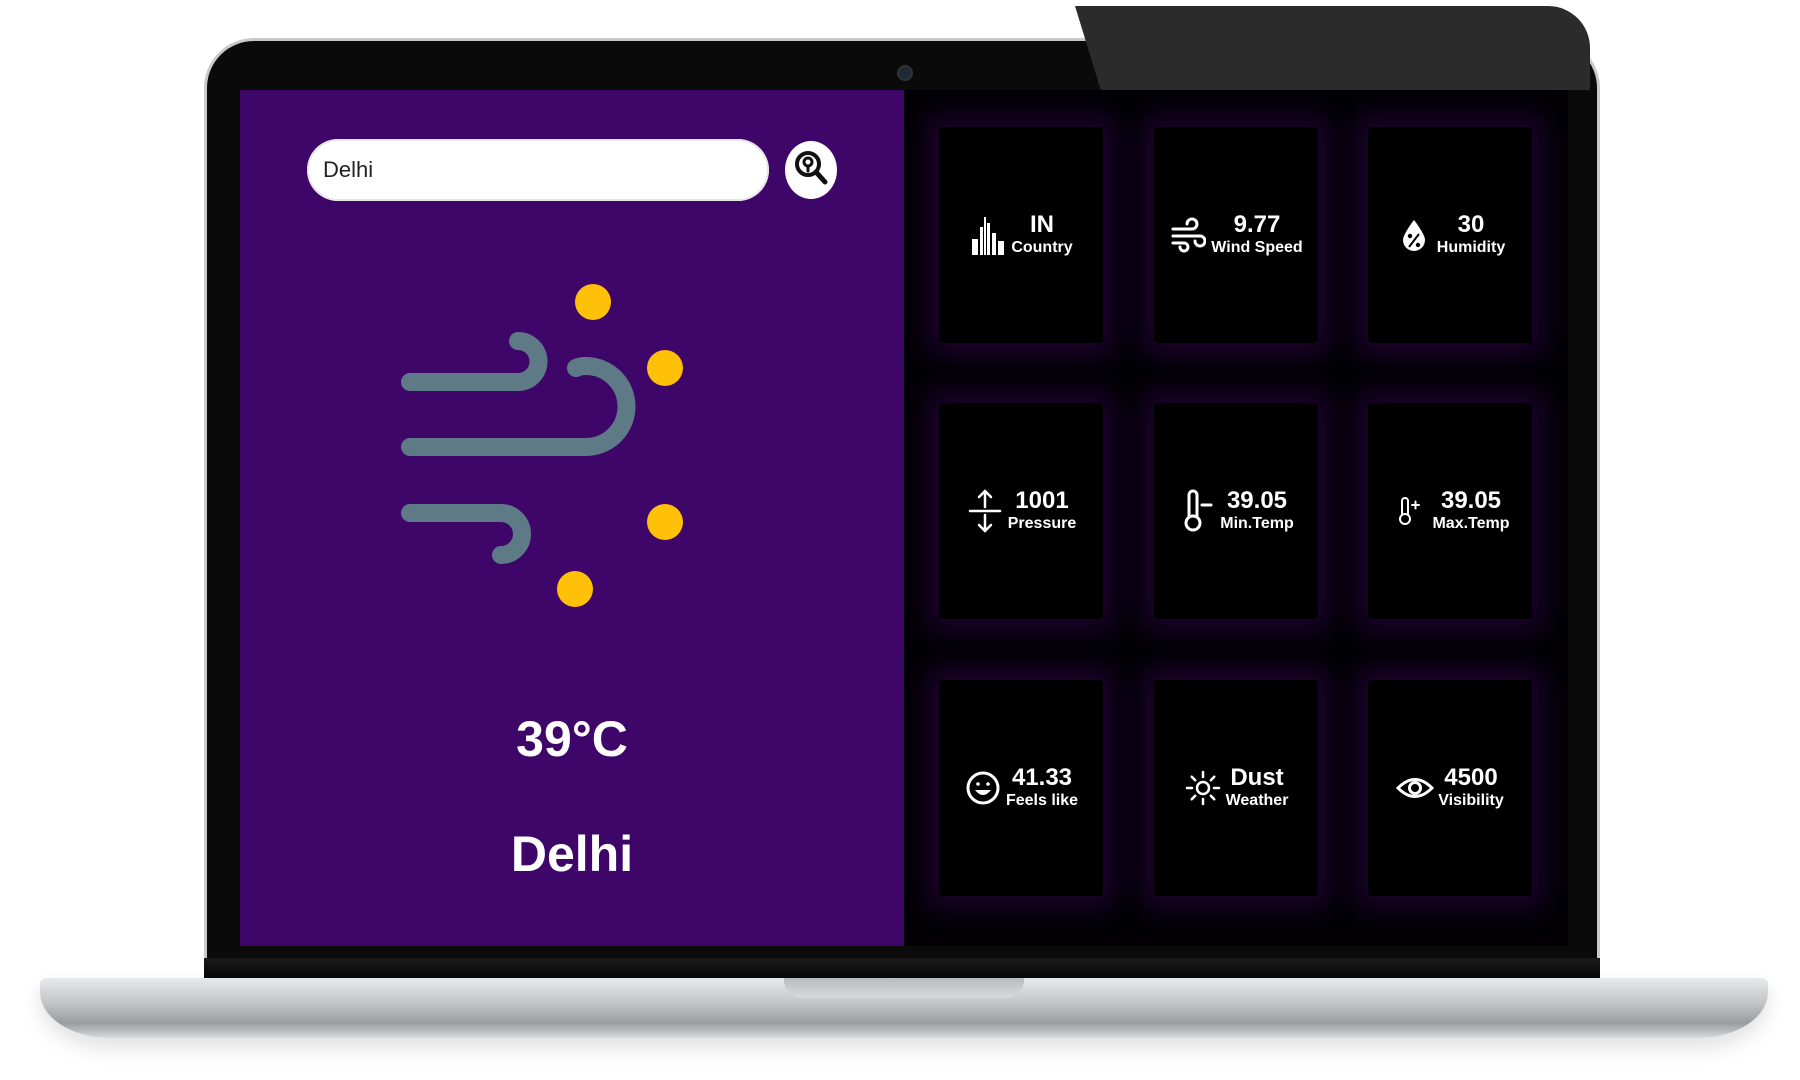  Describe the element at coordinates (1197, 510) in the screenshot. I see `thermometer-minus-icon` at that location.